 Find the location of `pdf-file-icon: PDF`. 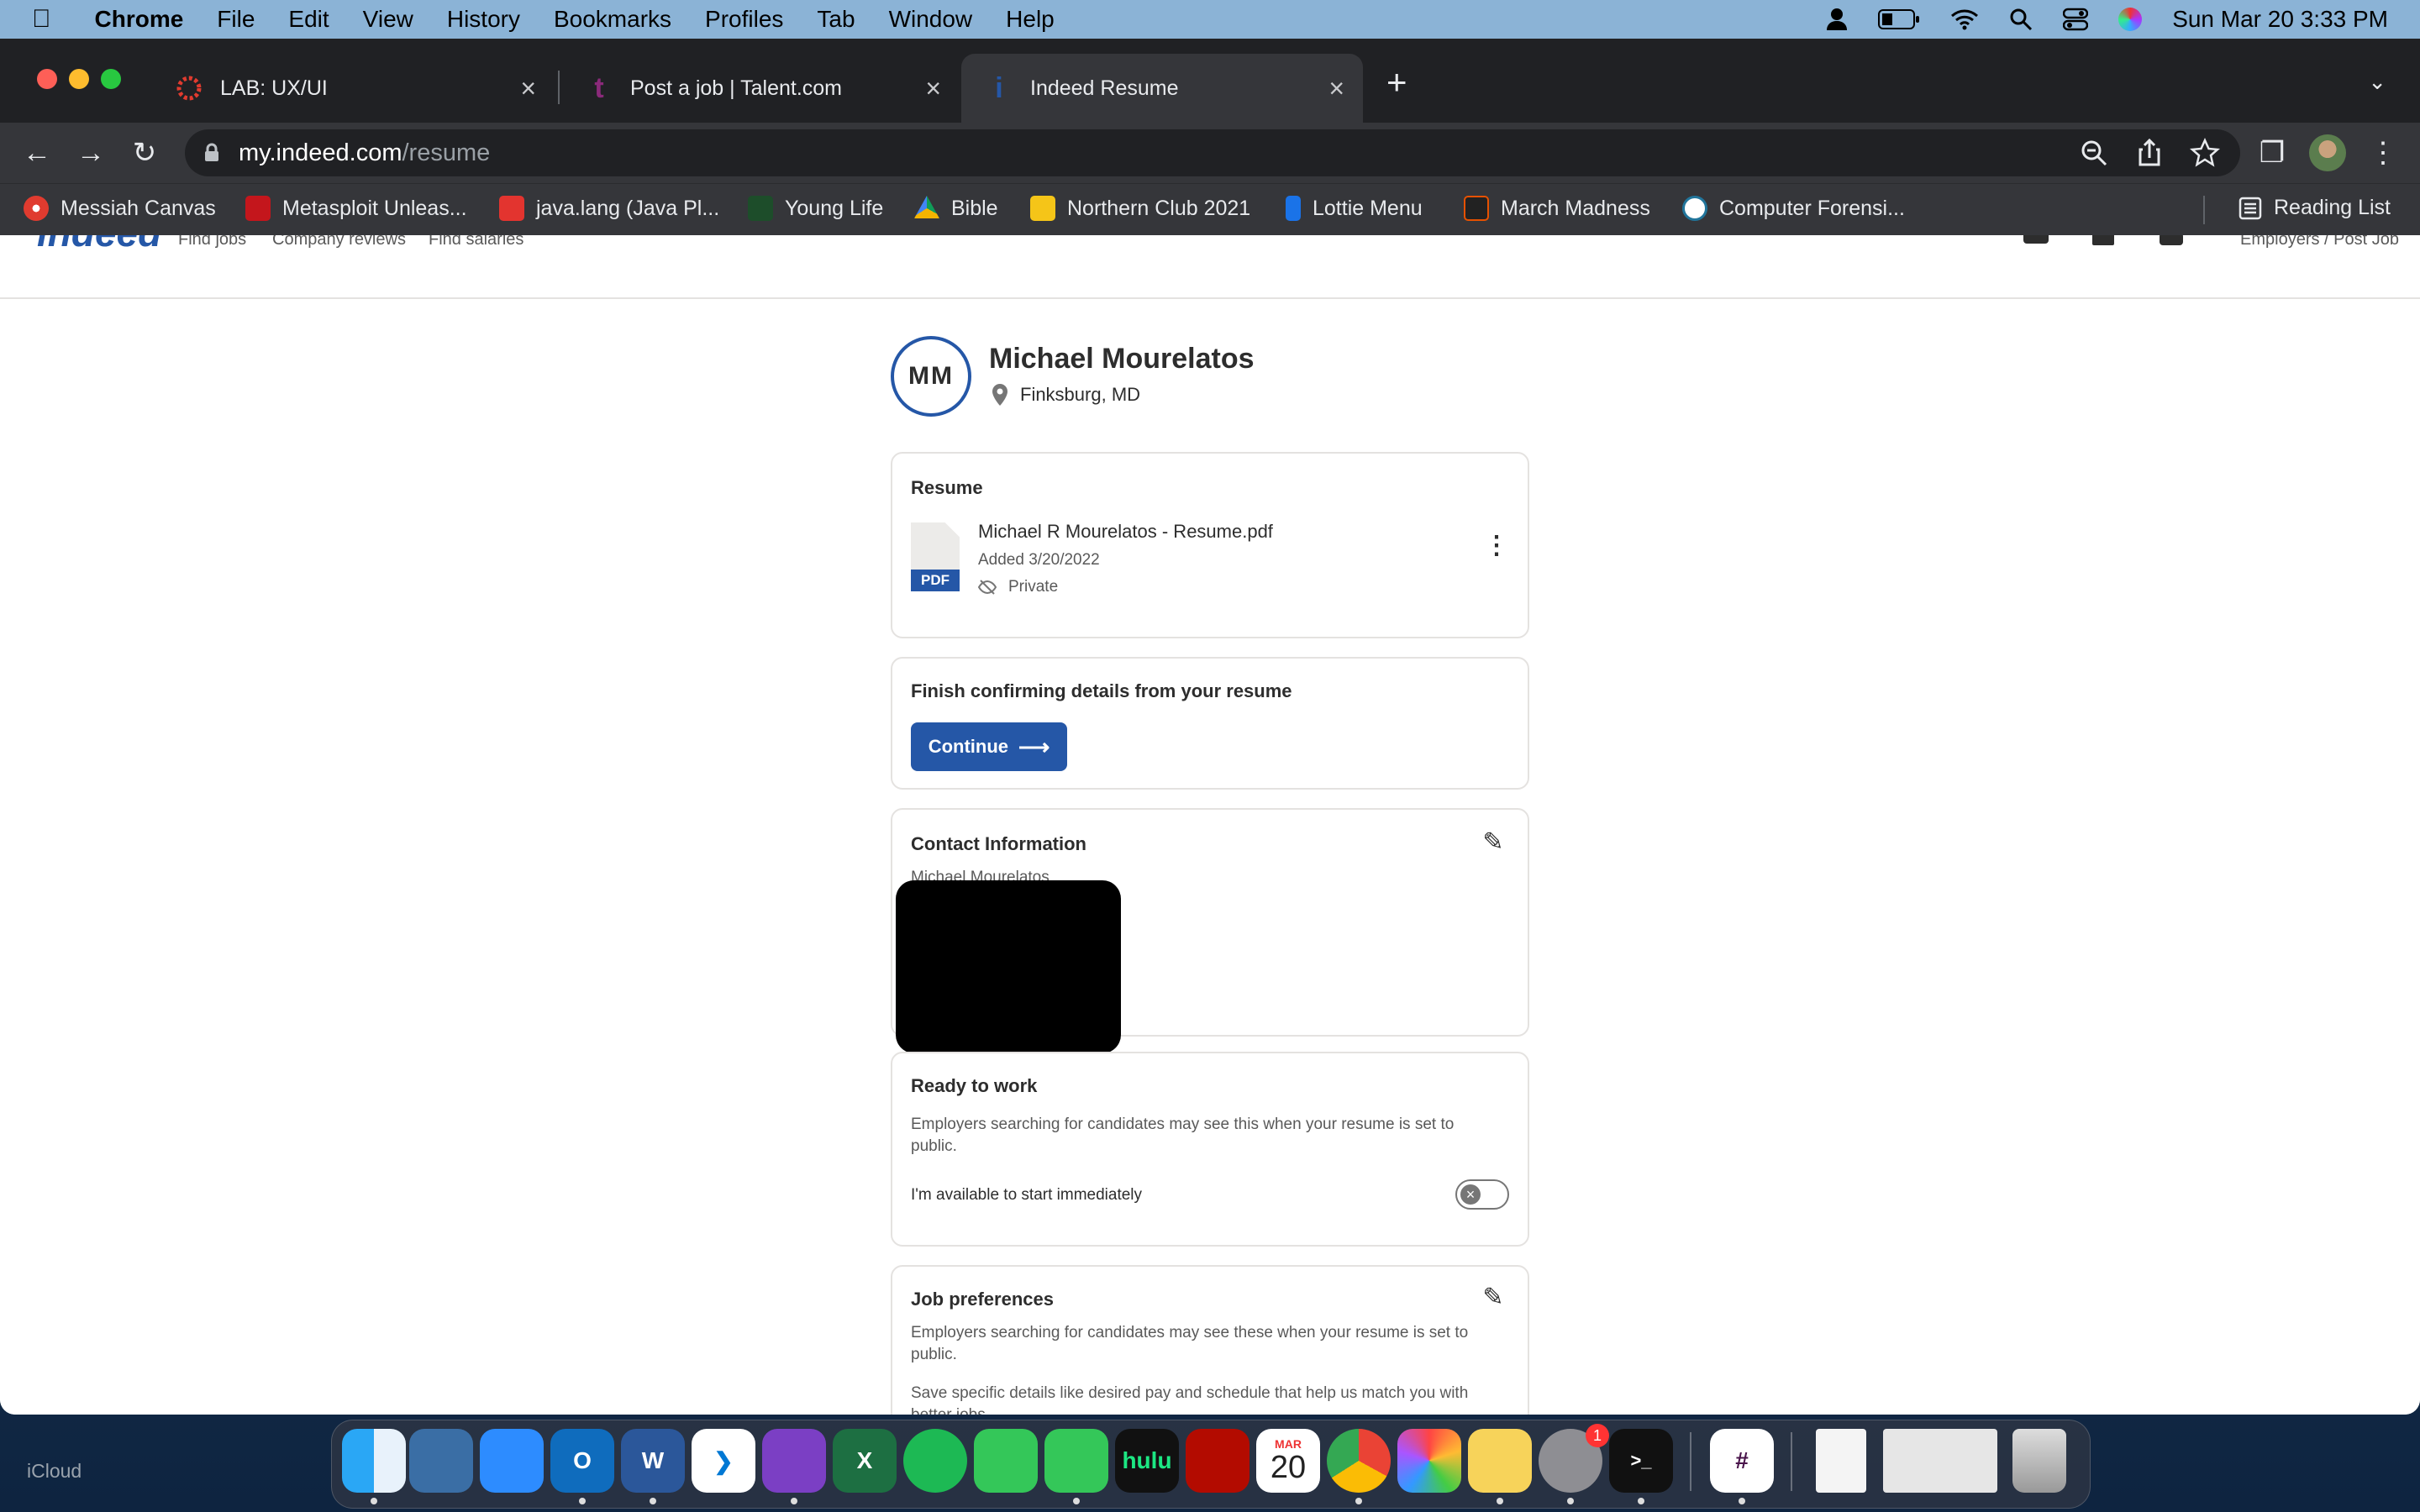

pdf-file-icon: PDF is located at coordinates (935, 557).